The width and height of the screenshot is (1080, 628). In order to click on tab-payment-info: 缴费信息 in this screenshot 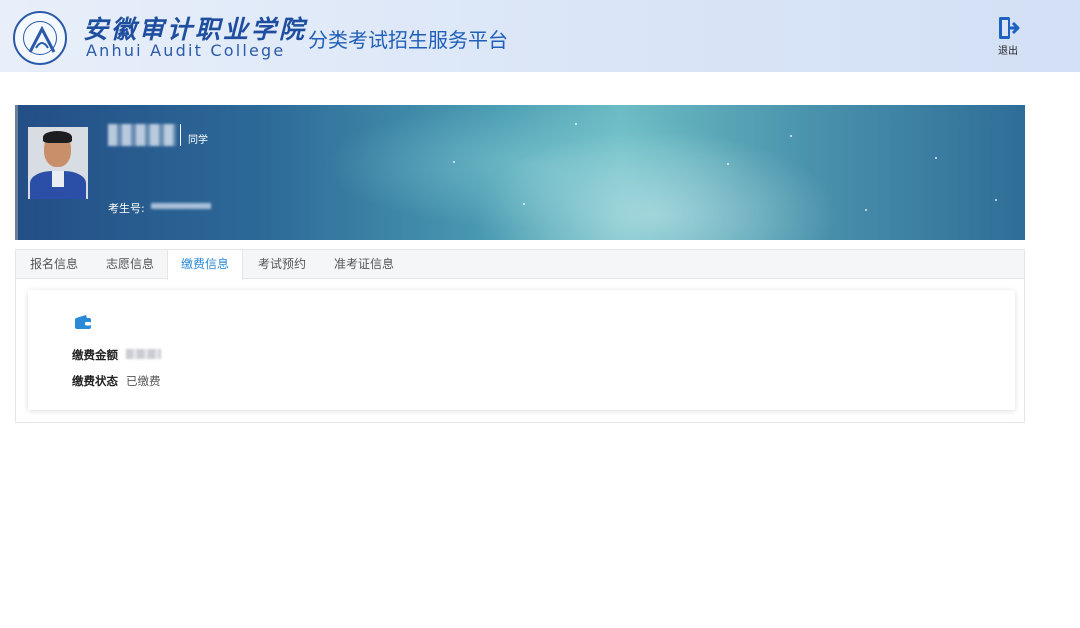, I will do `click(205, 265)`.